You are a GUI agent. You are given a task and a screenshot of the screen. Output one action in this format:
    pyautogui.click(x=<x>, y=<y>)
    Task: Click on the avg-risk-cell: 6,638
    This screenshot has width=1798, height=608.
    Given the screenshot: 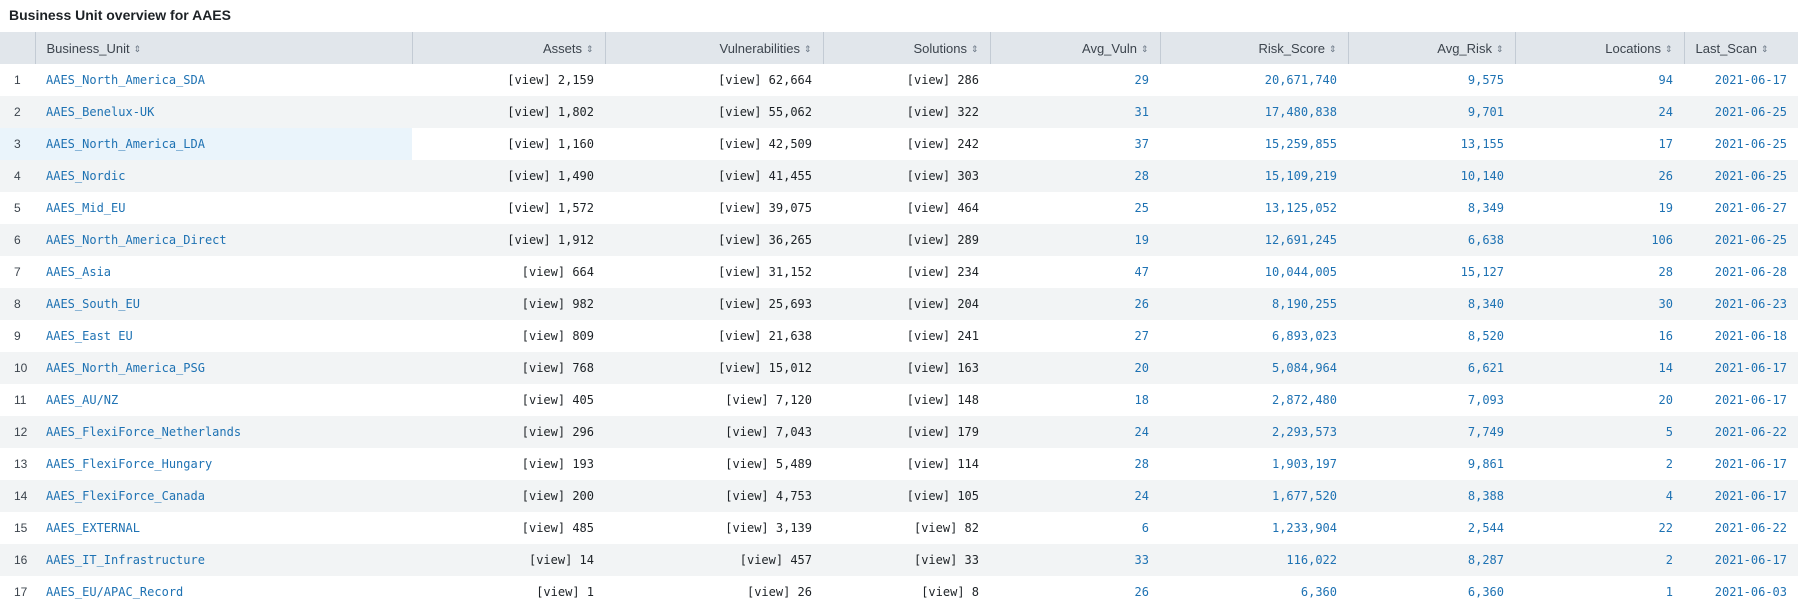 What is the action you would take?
    pyautogui.click(x=1431, y=240)
    